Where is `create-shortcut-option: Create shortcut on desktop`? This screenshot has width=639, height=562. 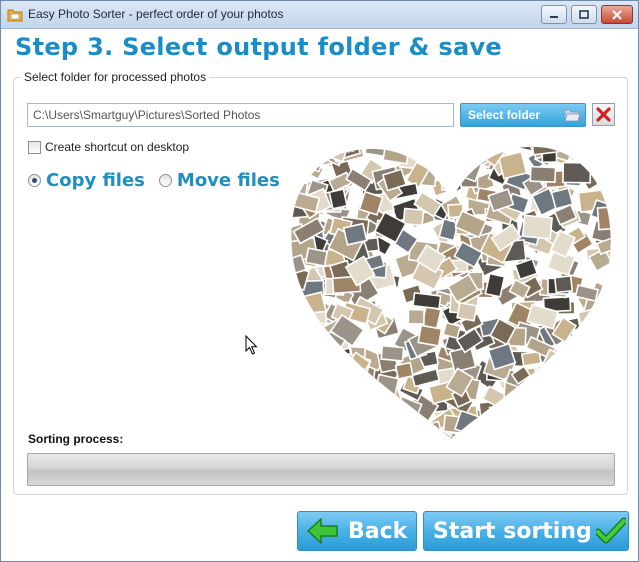
create-shortcut-option: Create shortcut on desktop is located at coordinates (108, 147).